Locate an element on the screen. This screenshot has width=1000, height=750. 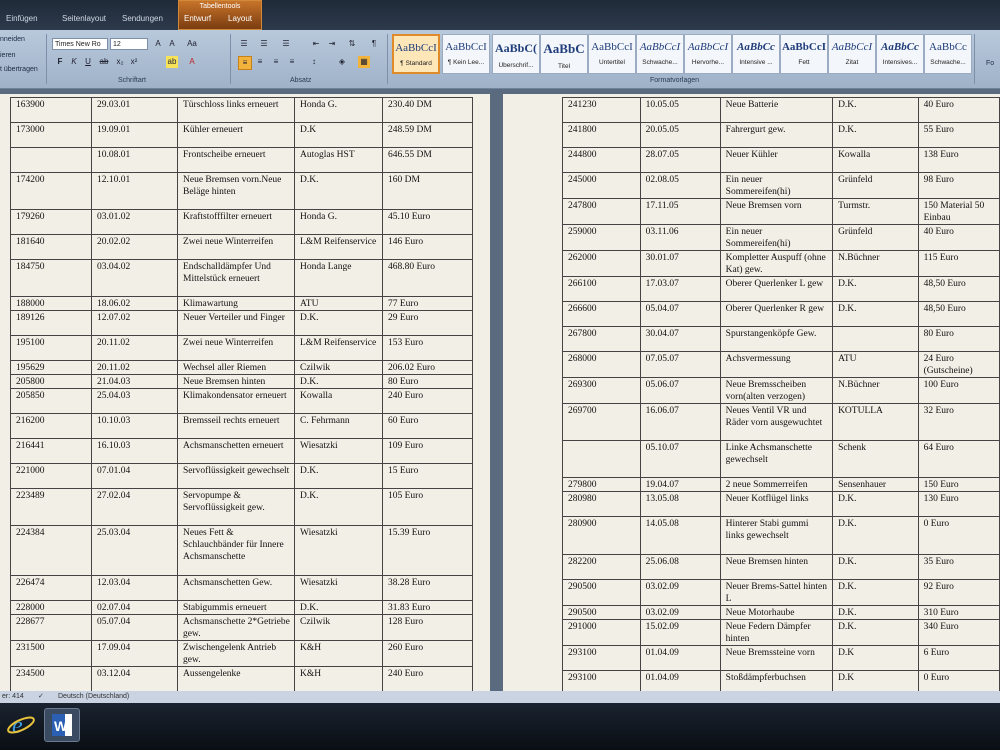
italic-icon: K is located at coordinates (74, 62).